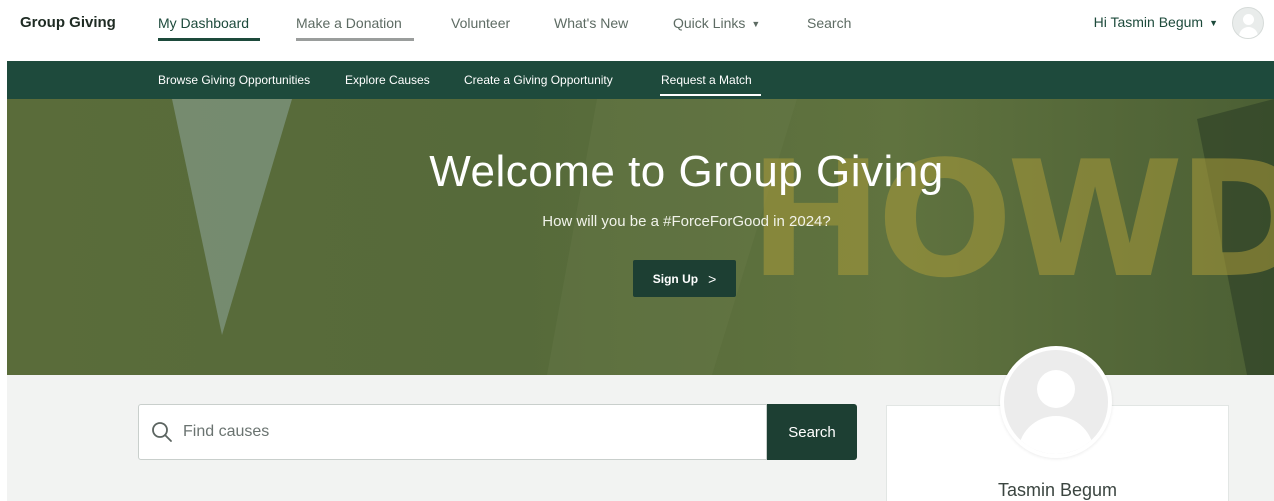 Image resolution: width=1274 pixels, height=501 pixels. Describe the element at coordinates (686, 171) in the screenshot. I see `hero-title: Welcome to Group Giving` at that location.